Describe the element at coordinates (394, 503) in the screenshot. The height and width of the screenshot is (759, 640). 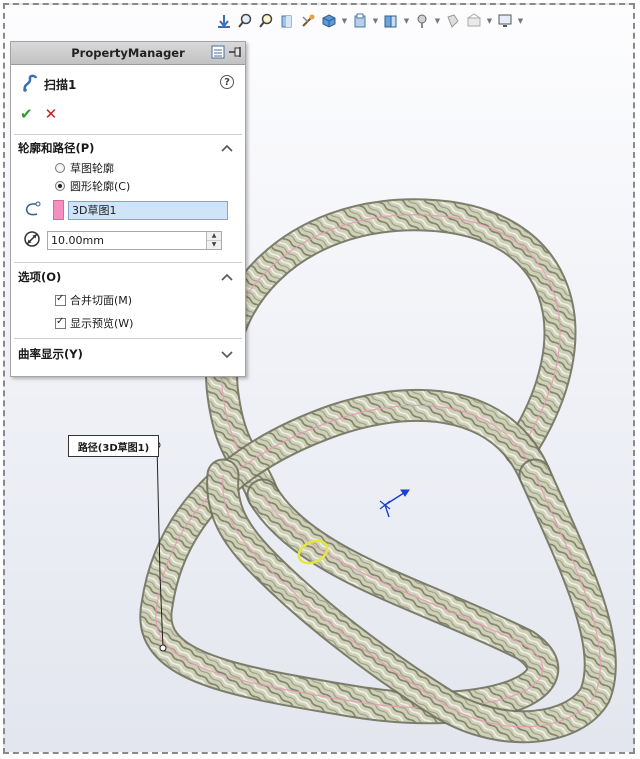
I see `reference-triad` at that location.